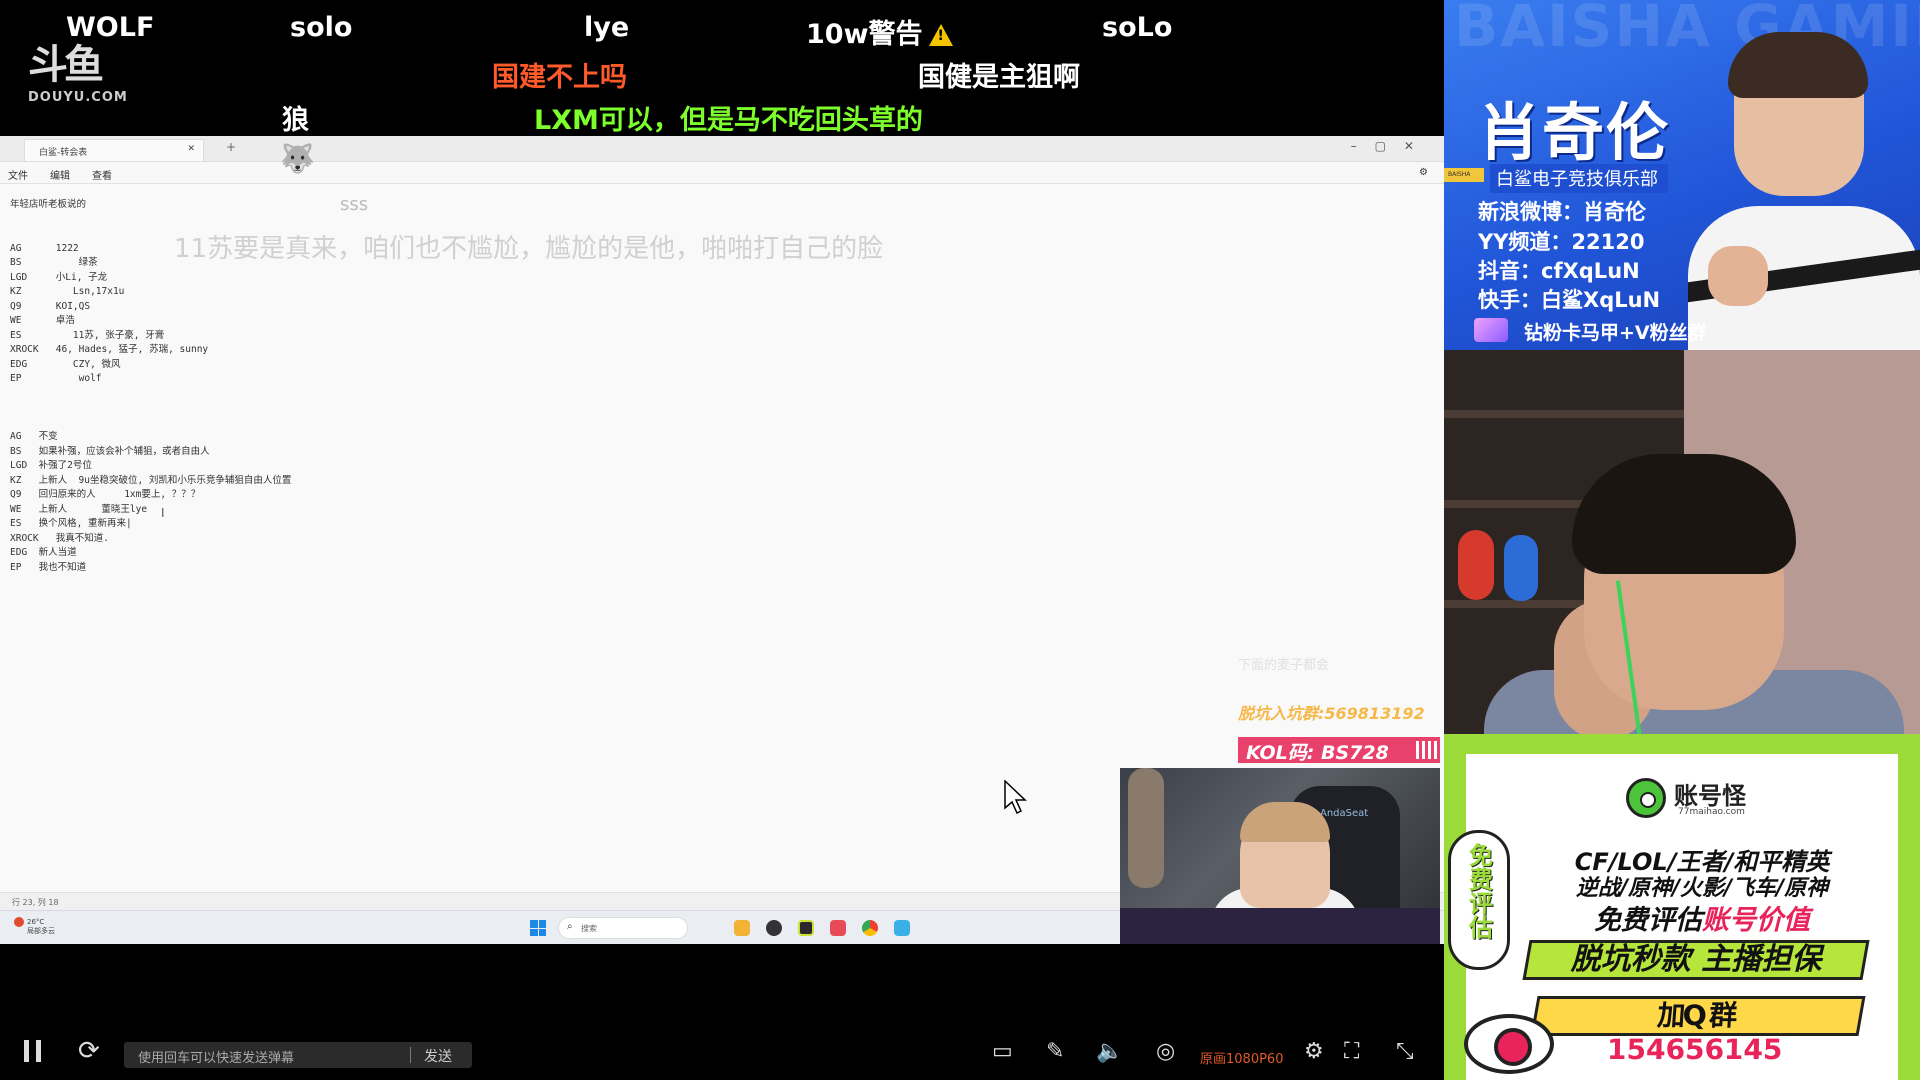  What do you see at coordinates (1561, 242) in the screenshot?
I see `yy-info: YY频道：22120` at bounding box center [1561, 242].